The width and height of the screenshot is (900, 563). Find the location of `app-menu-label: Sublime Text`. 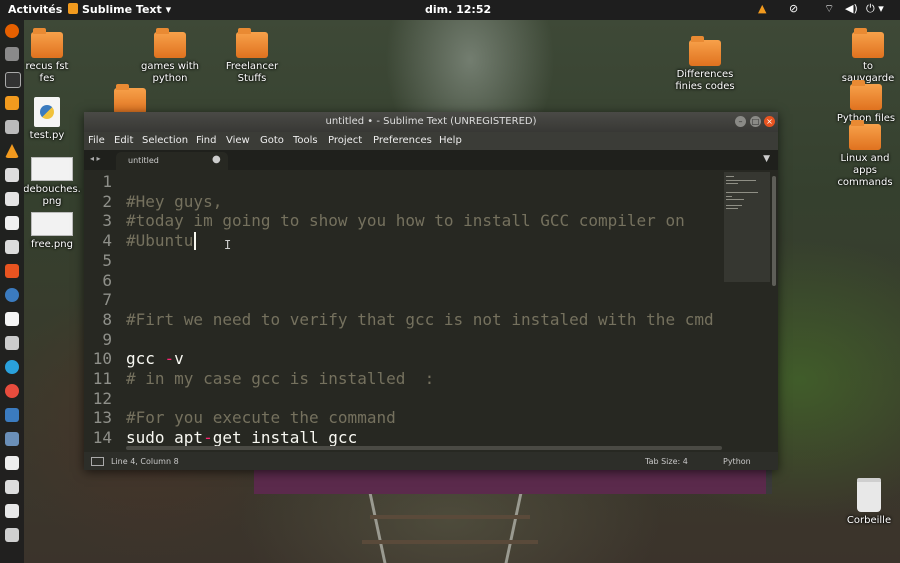

app-menu-label: Sublime Text is located at coordinates (122, 9).